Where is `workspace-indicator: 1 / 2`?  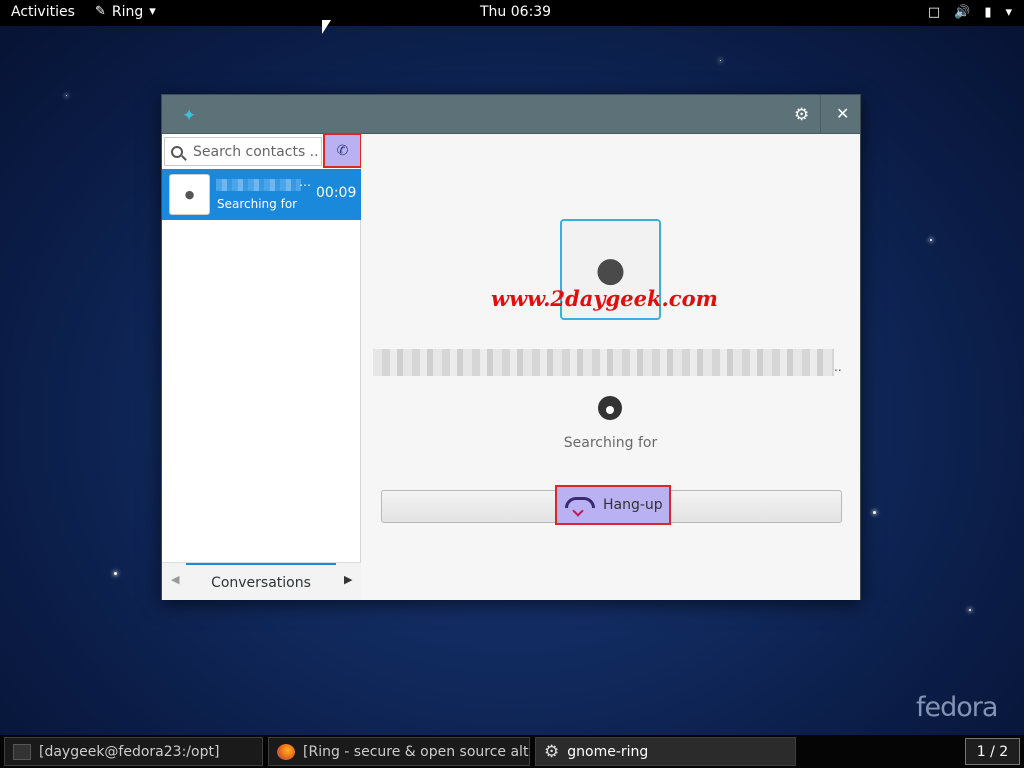 workspace-indicator: 1 / 2 is located at coordinates (992, 751).